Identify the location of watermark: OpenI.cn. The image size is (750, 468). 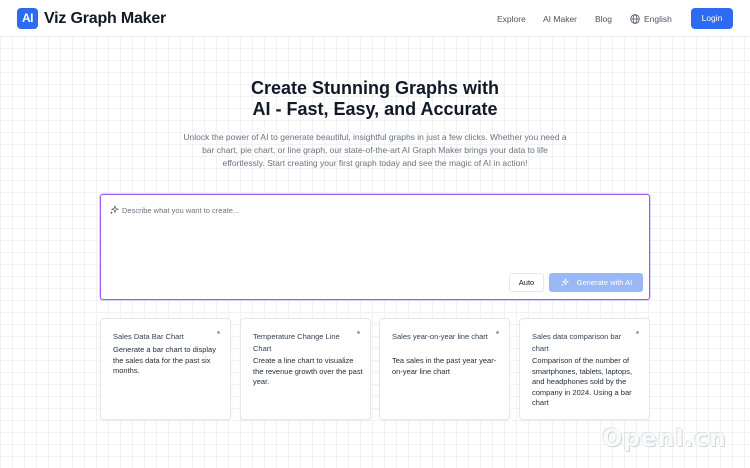
(664, 438).